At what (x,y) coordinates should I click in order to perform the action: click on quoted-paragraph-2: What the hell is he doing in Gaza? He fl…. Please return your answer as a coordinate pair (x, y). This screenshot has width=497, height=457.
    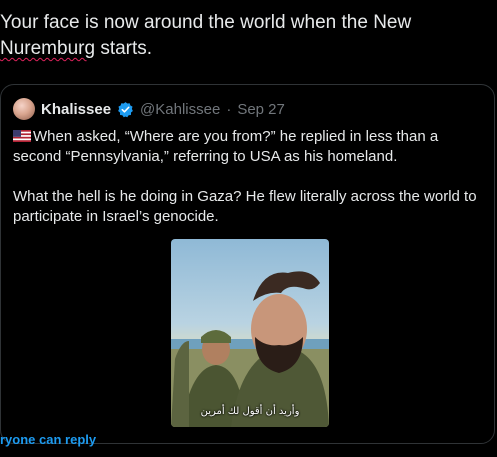
    Looking at the image, I should click on (245, 206).